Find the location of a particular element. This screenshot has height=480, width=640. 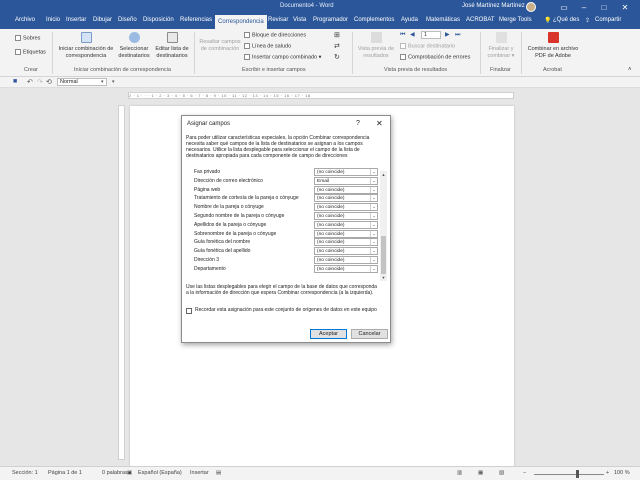

save-icon: ■ is located at coordinates (15, 81).